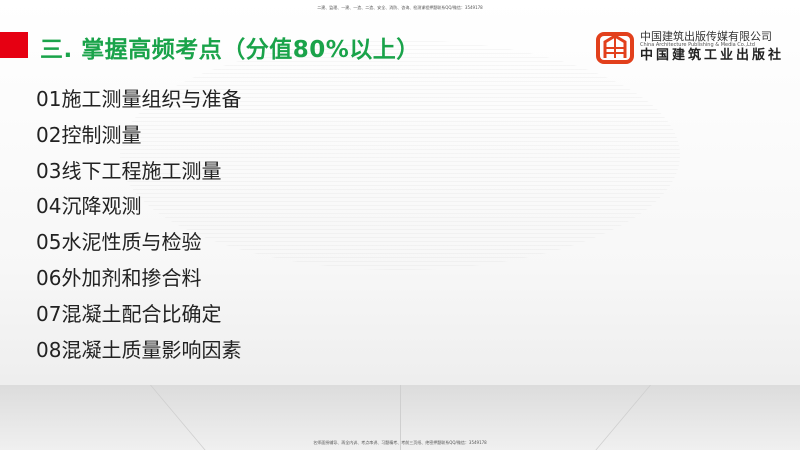  Describe the element at coordinates (89, 206) in the screenshot. I see `list-item: 04沉降观测` at that location.